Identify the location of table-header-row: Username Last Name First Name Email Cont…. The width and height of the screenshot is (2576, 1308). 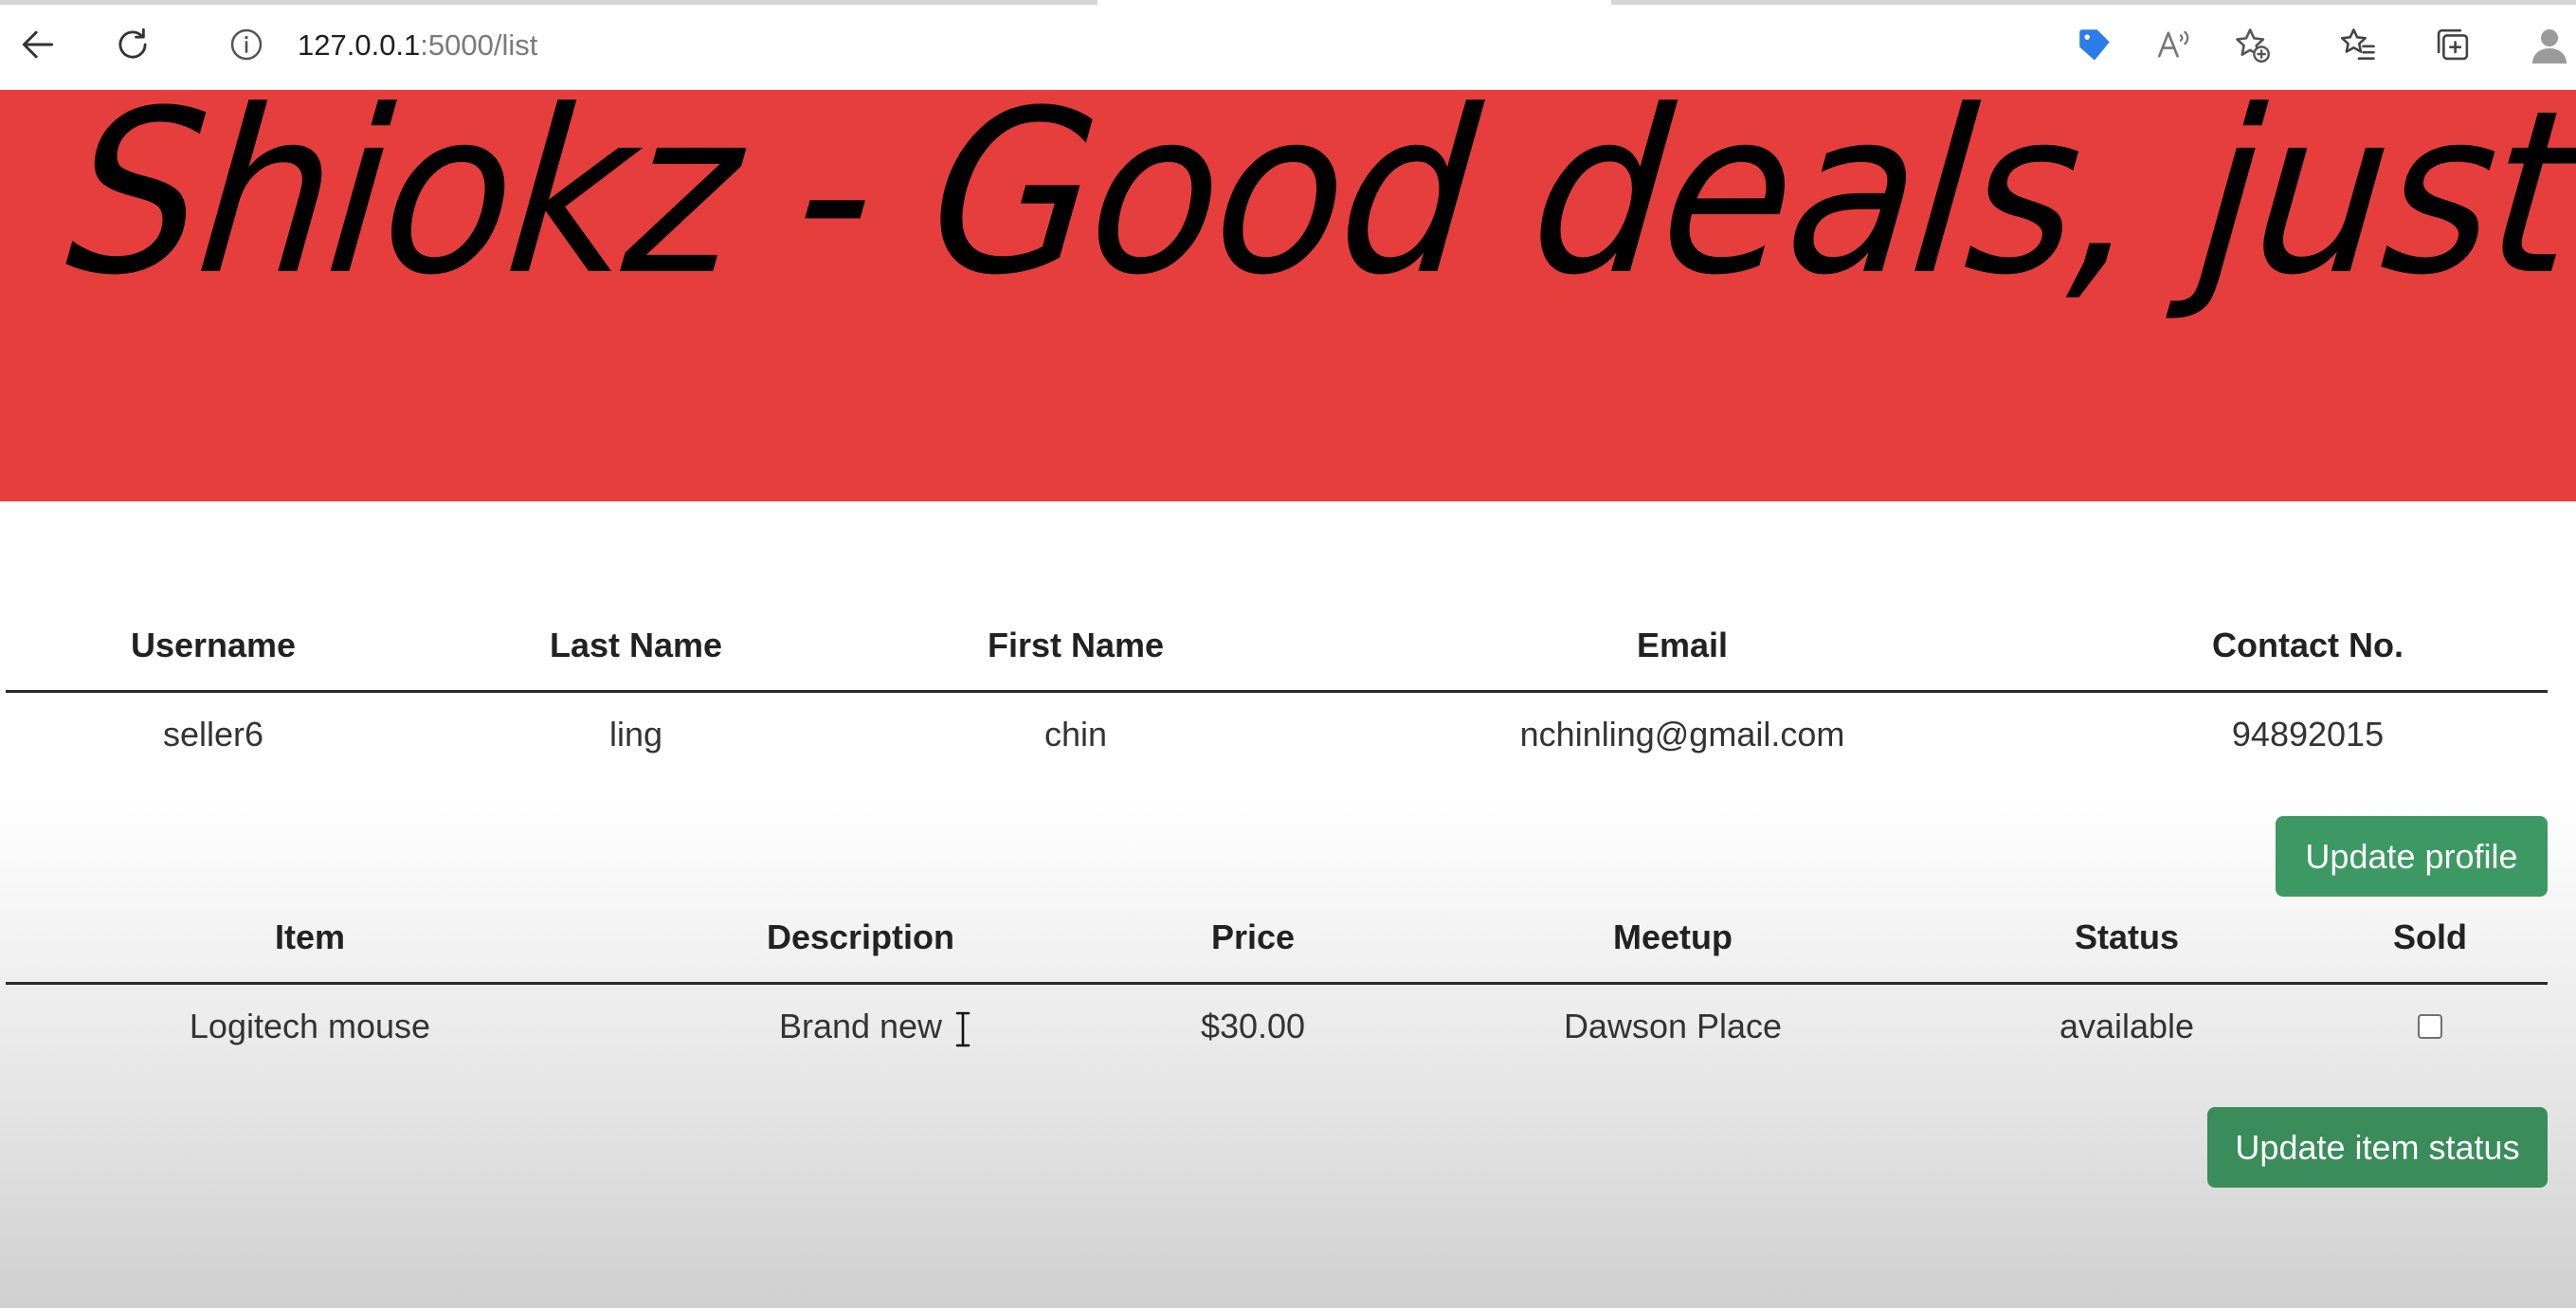
(1277, 649).